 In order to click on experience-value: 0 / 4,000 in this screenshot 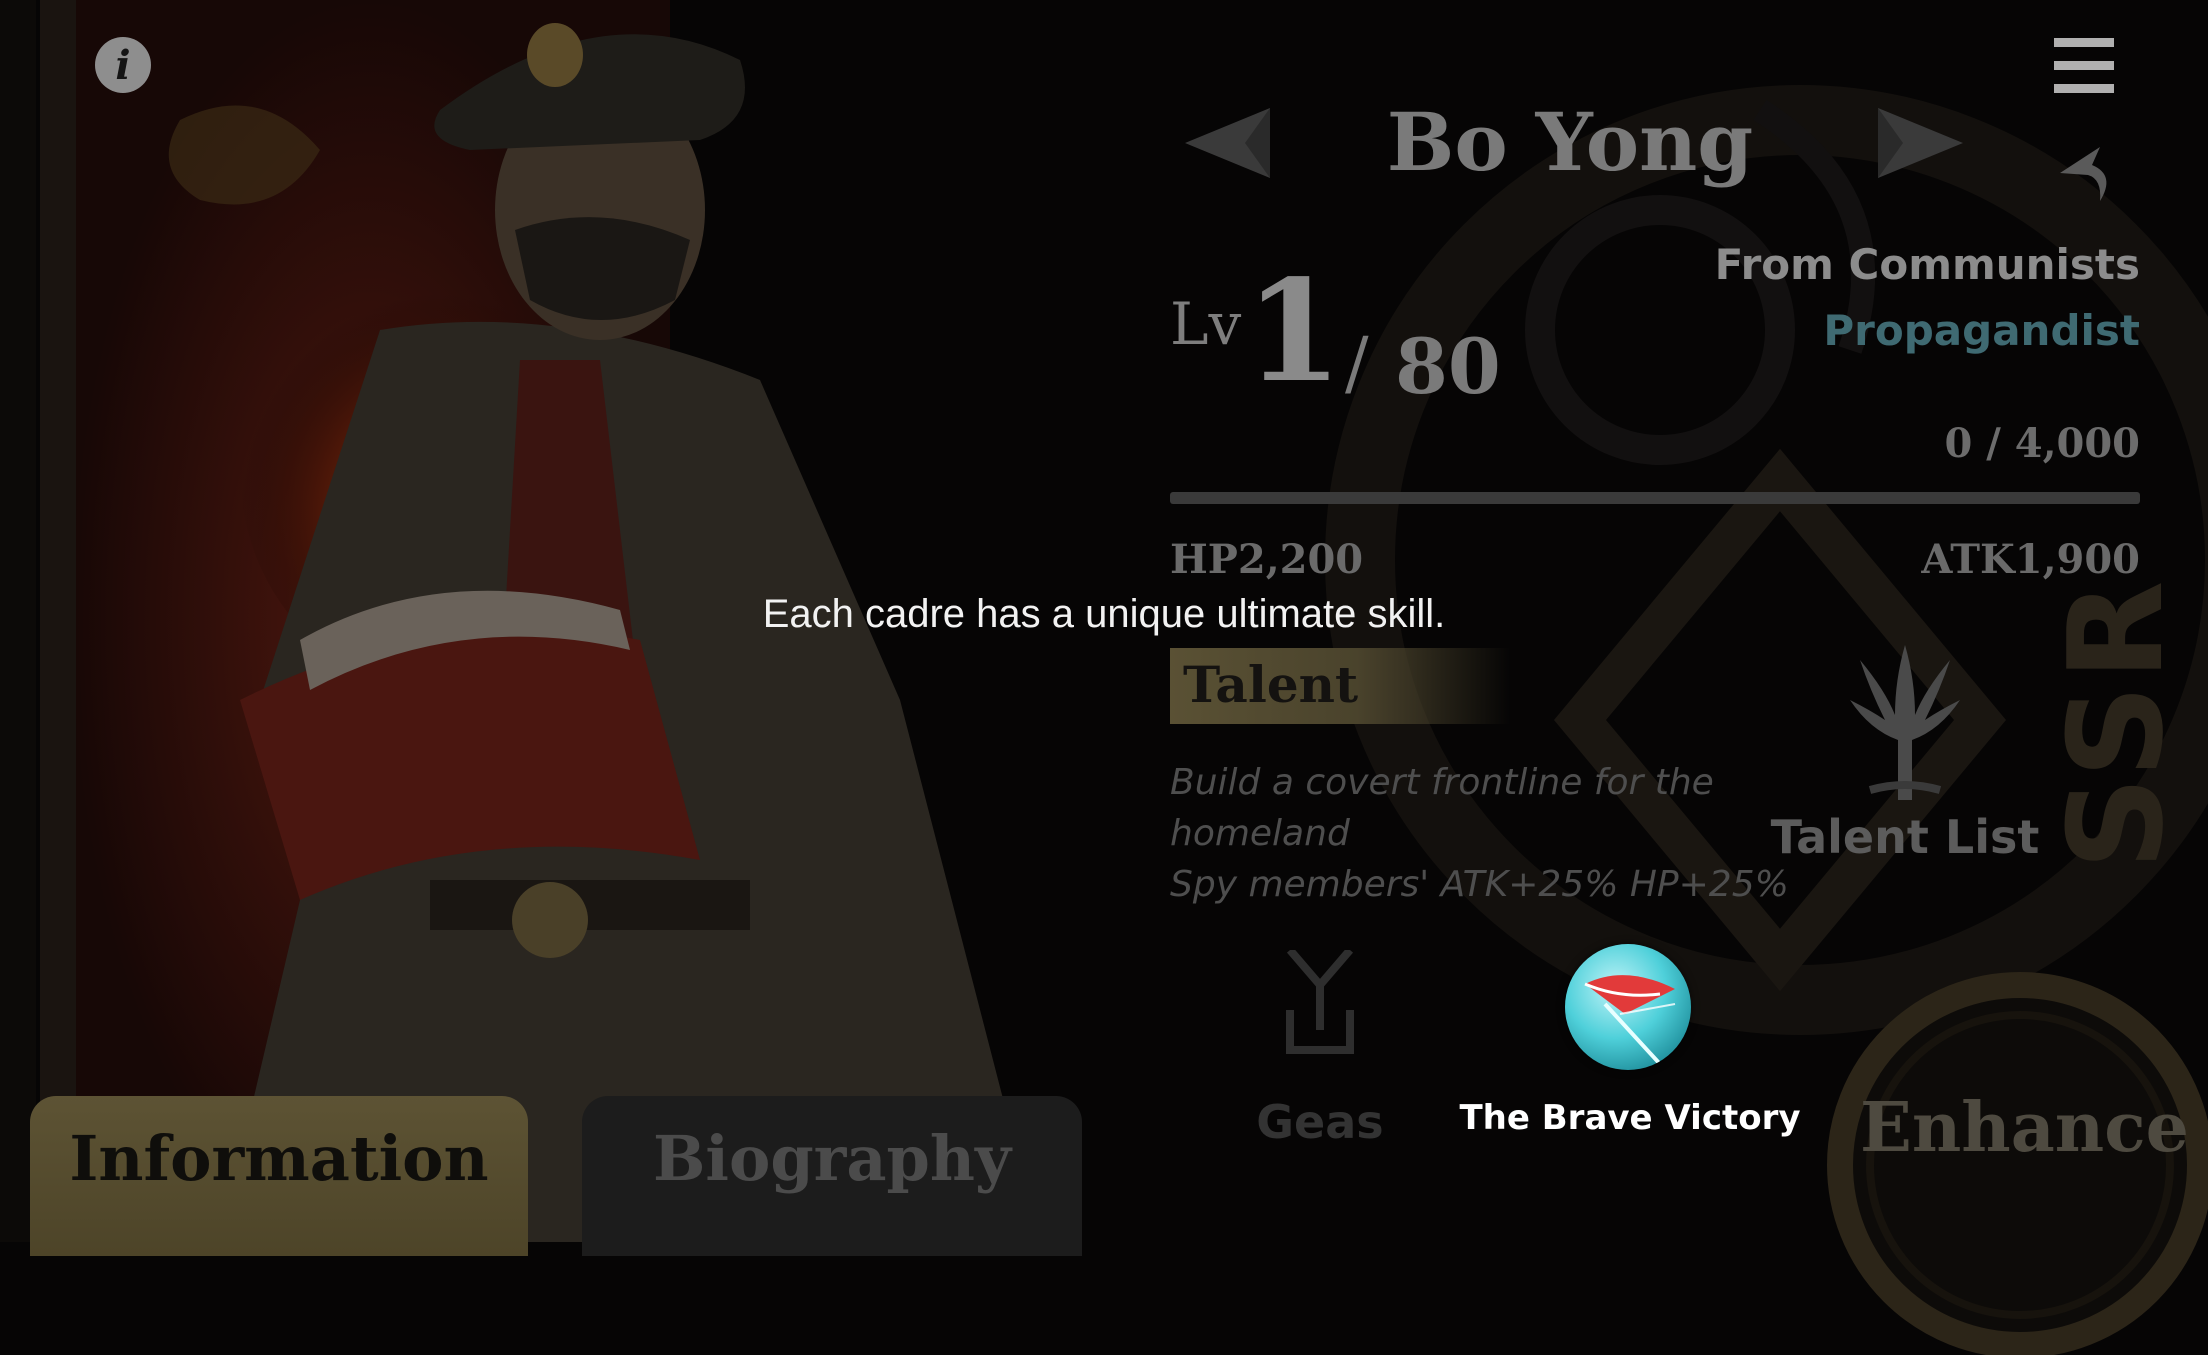, I will do `click(2042, 443)`.